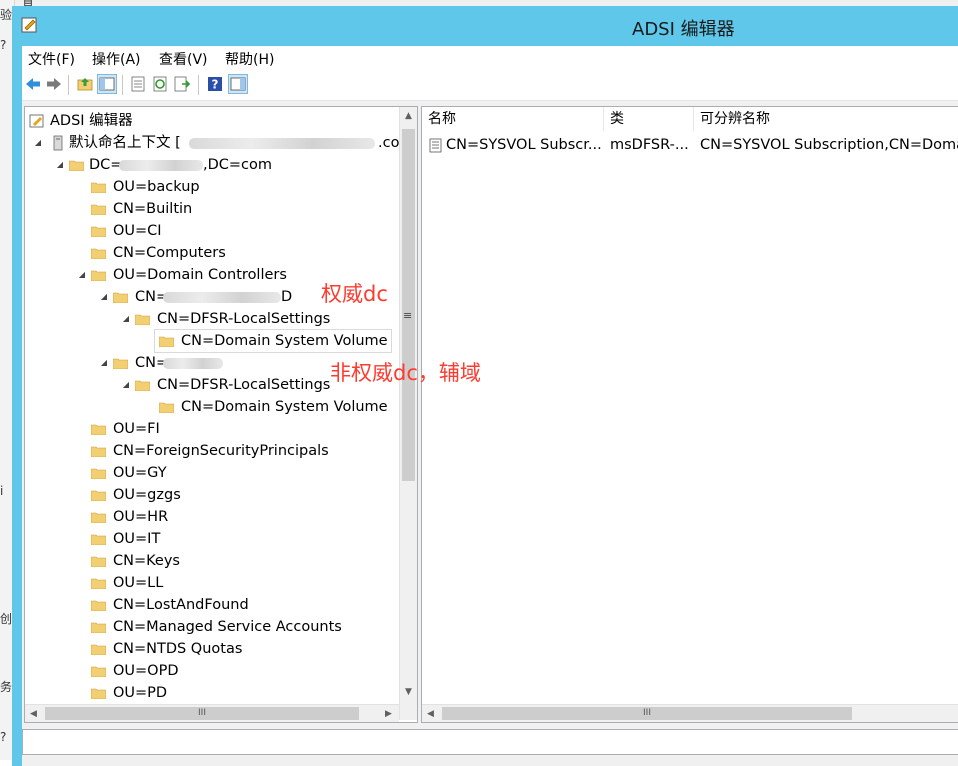 This screenshot has height=766, width=958. What do you see at coordinates (136, 429) in the screenshot?
I see `tree-item-label: OU=FI` at bounding box center [136, 429].